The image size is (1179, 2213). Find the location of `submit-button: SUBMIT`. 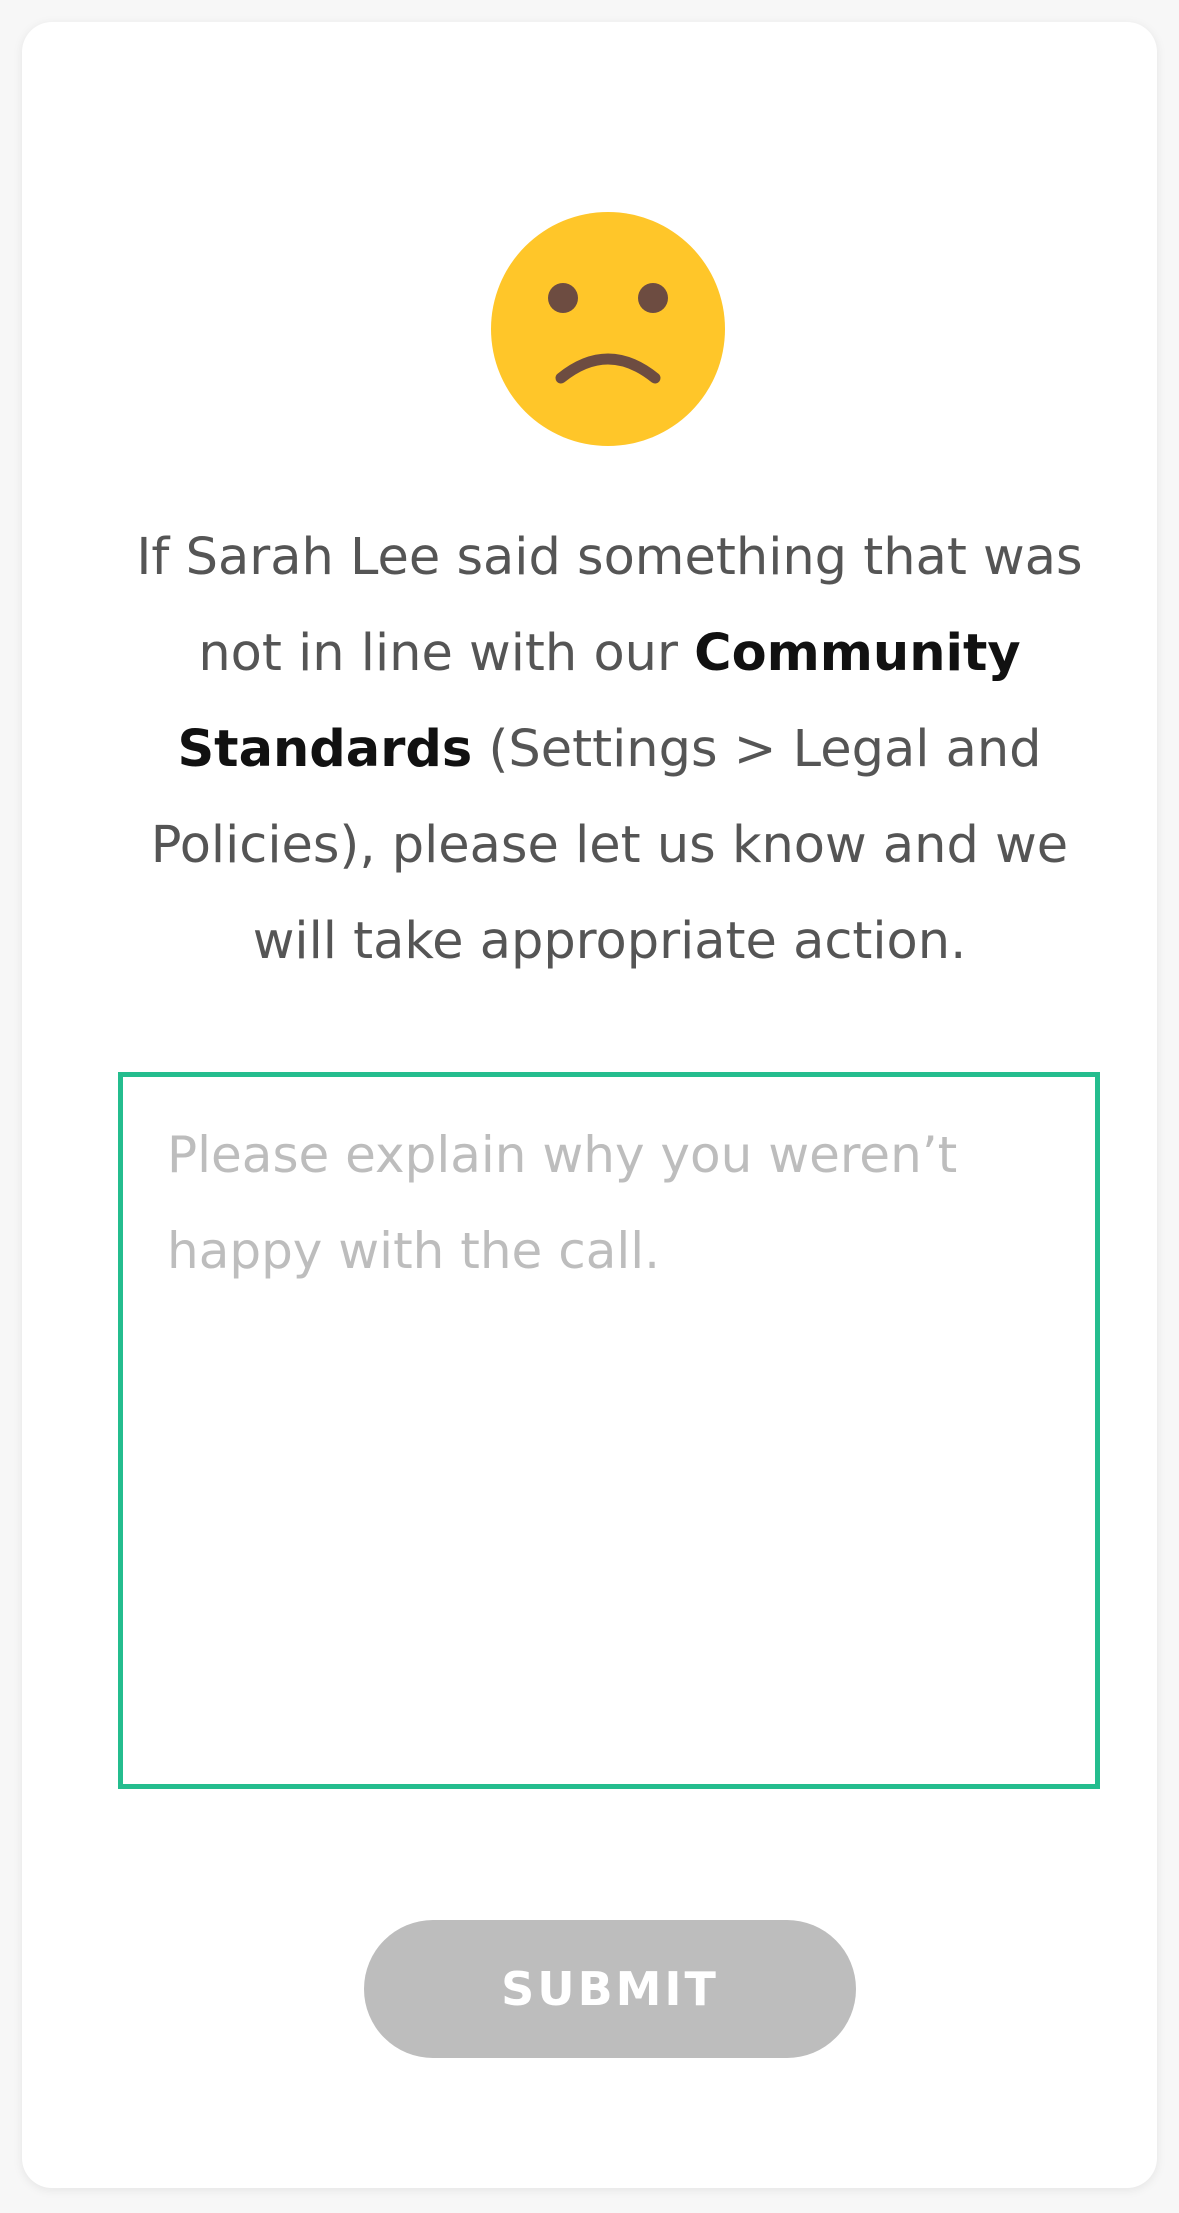

submit-button: SUBMIT is located at coordinates (610, 1989).